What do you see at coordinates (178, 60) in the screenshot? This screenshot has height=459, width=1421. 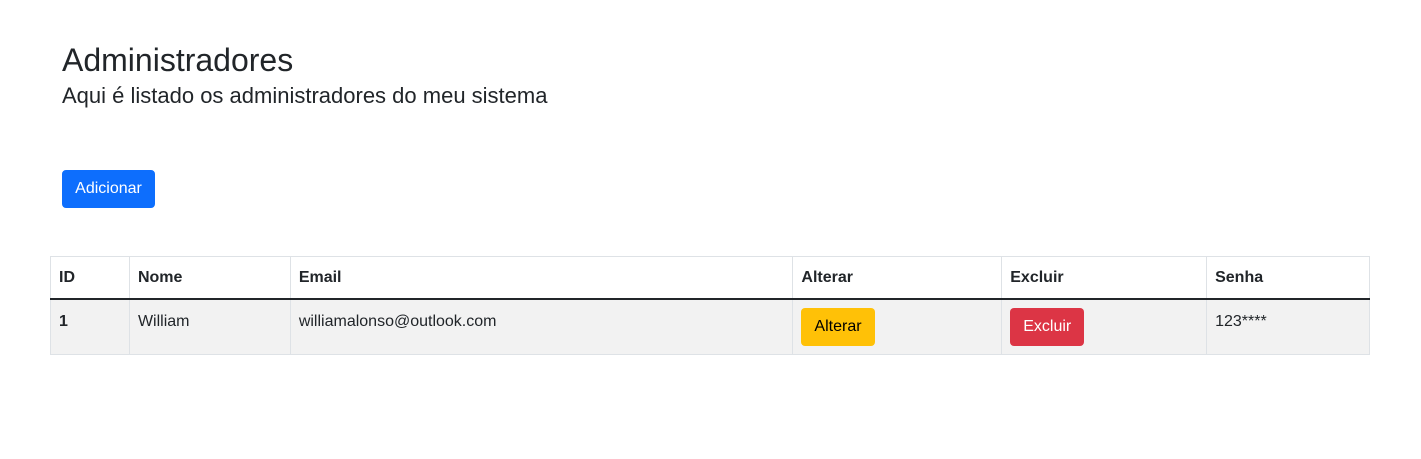 I see `page-title: Administradores` at bounding box center [178, 60].